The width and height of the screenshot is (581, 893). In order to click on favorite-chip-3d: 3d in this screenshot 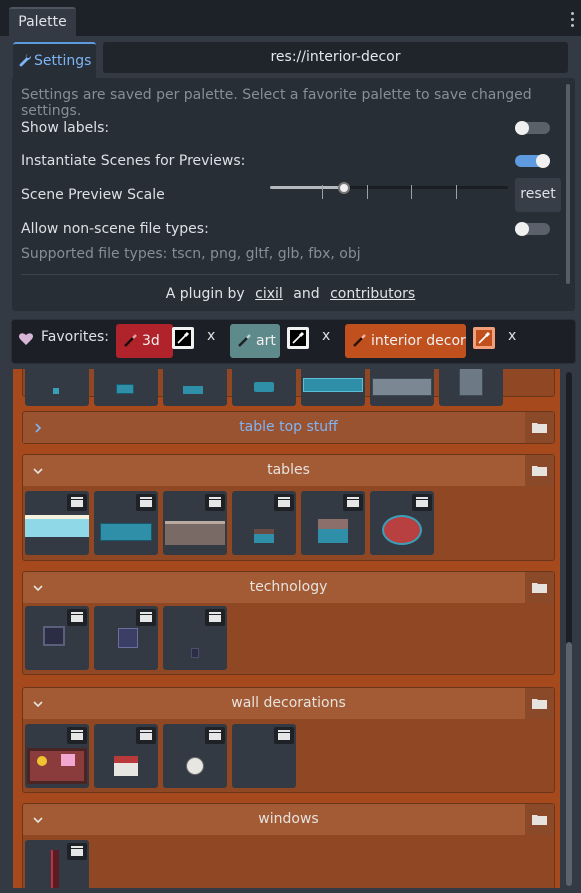, I will do `click(144, 341)`.